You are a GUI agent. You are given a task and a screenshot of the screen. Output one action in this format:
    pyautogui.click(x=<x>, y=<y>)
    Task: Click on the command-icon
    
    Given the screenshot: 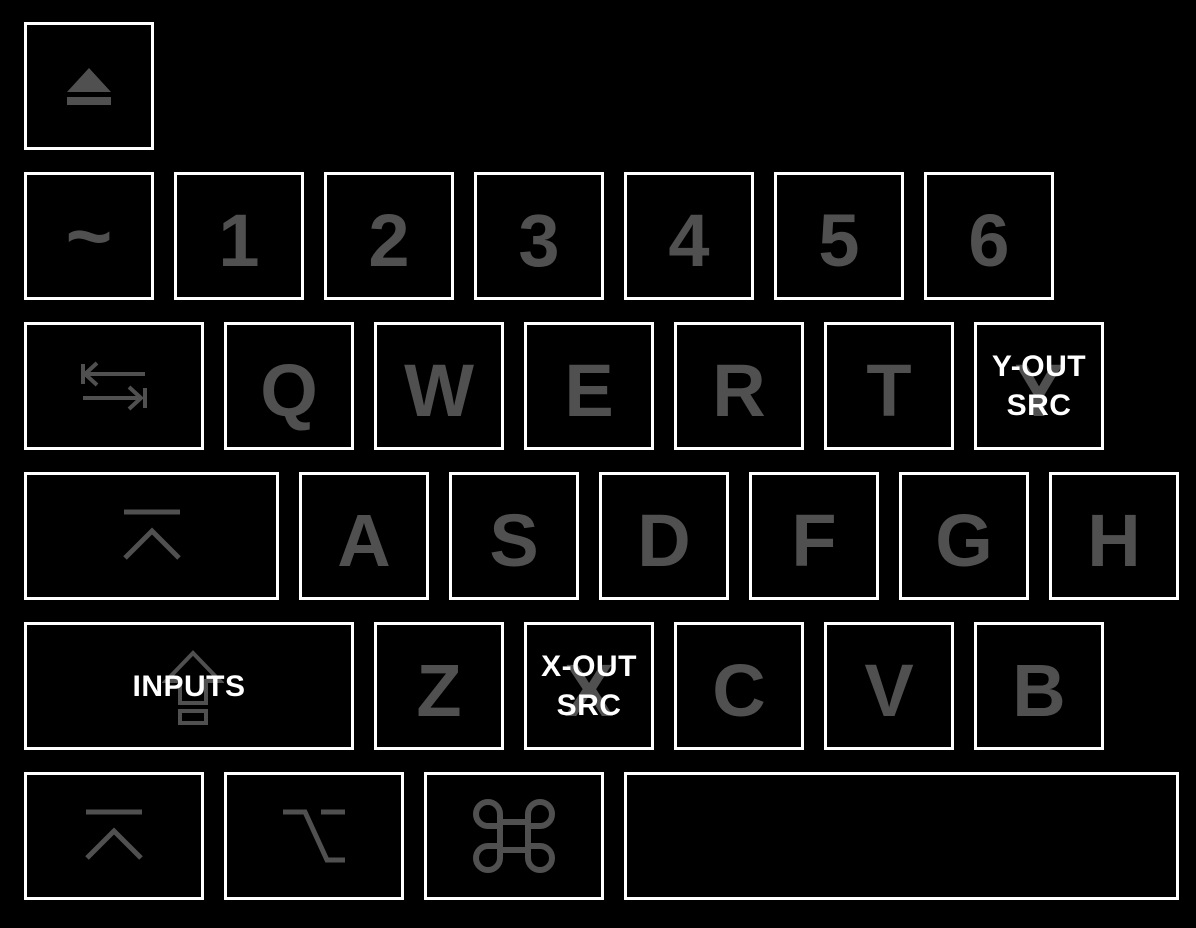 What is the action you would take?
    pyautogui.click(x=514, y=836)
    